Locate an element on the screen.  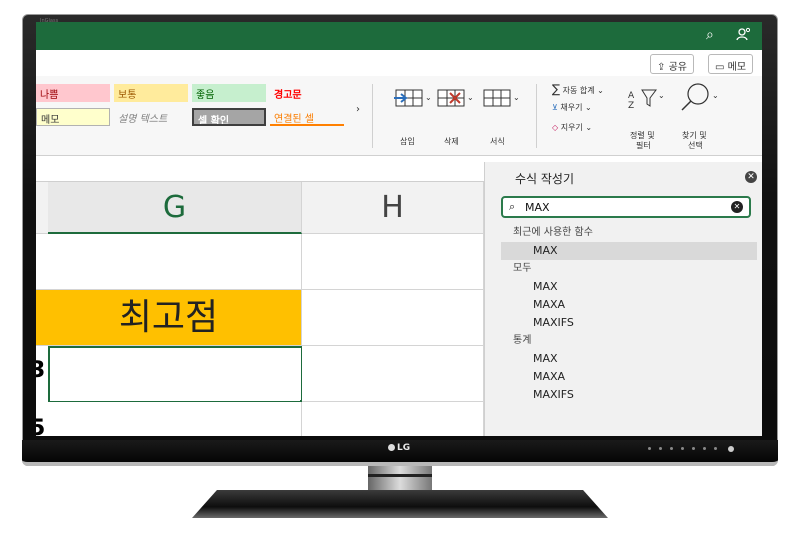
format-cells-icon: ⌄ is located at coordinates (500, 98).